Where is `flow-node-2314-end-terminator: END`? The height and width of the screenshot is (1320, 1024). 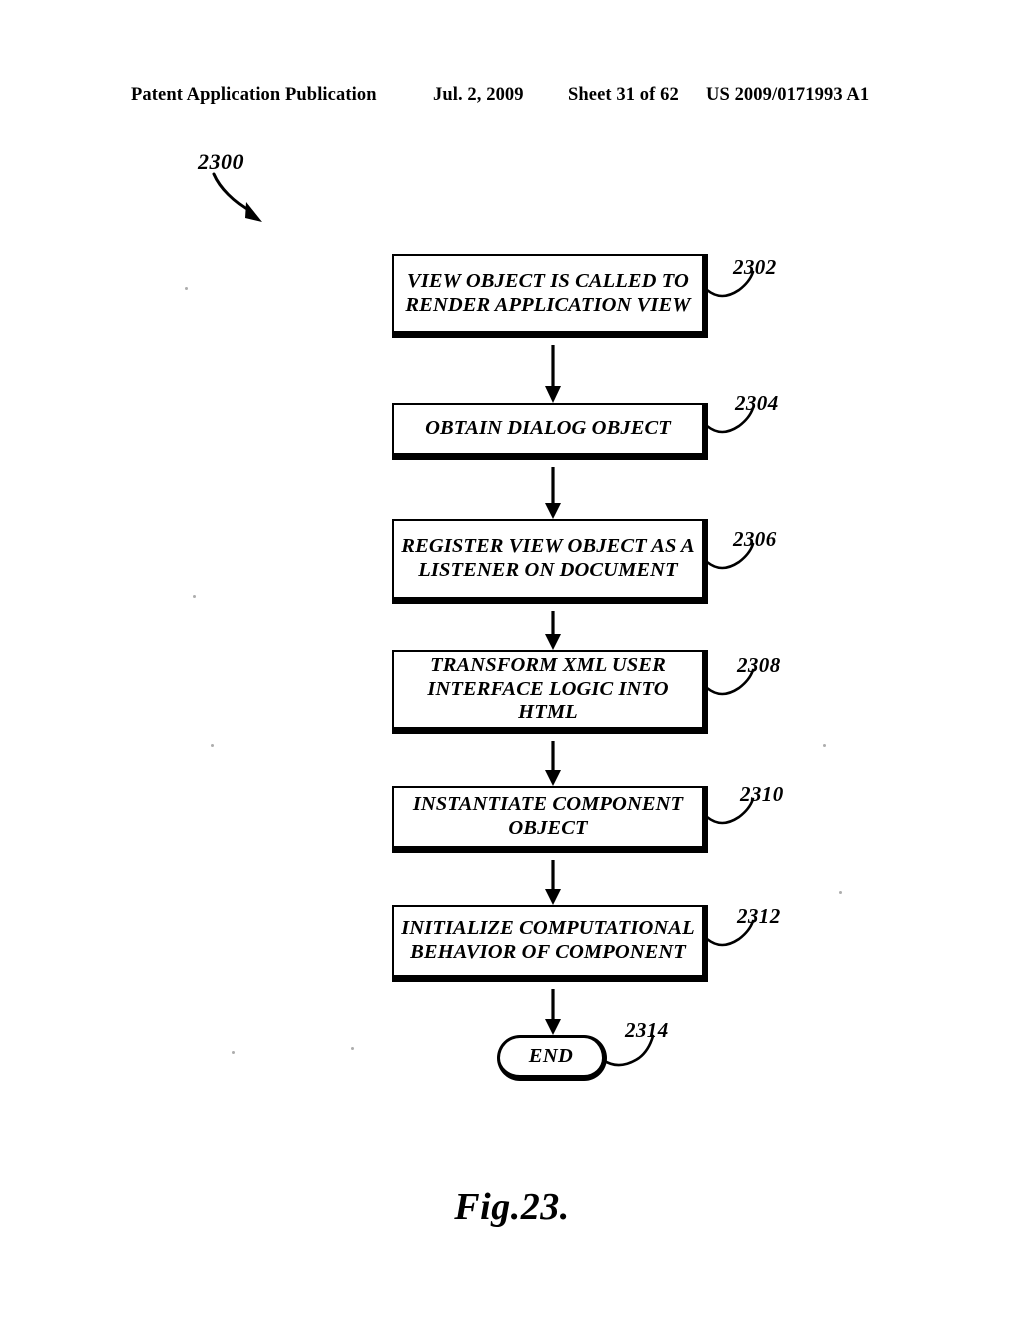
flow-node-2314-end-terminator: END is located at coordinates (552, 1058).